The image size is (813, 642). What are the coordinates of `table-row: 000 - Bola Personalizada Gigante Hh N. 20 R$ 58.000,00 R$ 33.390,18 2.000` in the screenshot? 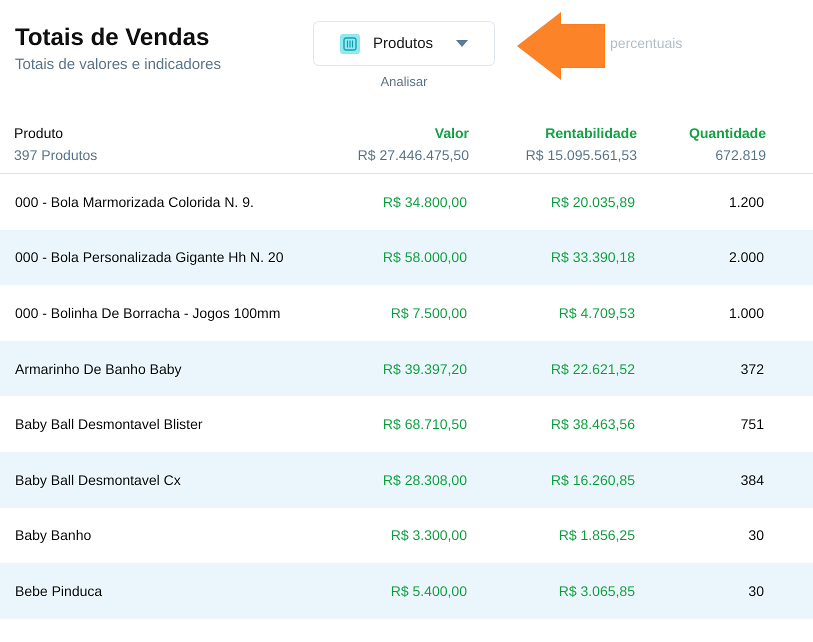 It's located at (406, 258).